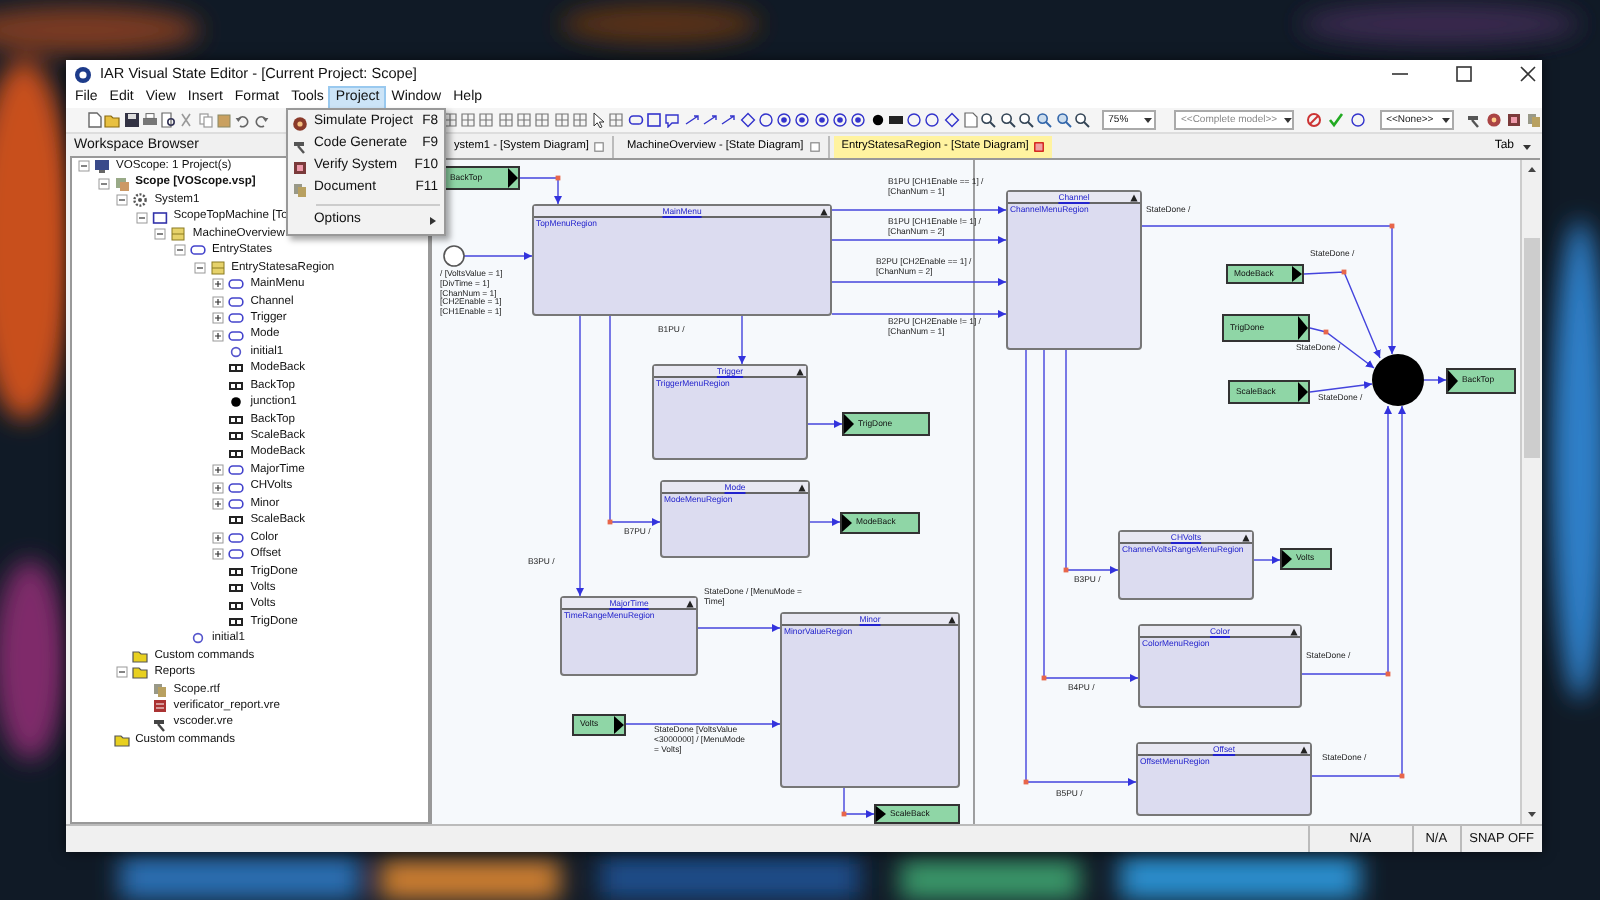  Describe the element at coordinates (1530, 492) in the screenshot. I see `scrollbar` at that location.